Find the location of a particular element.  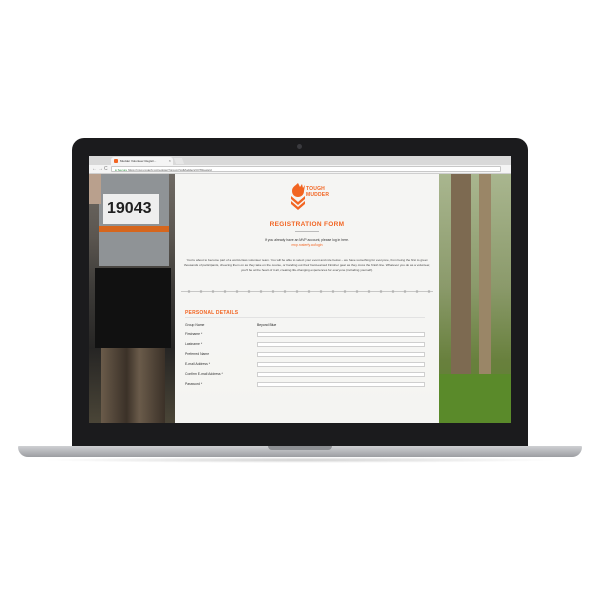

browser-tab: Mudder Volunteer Registr... × is located at coordinates (142, 161).